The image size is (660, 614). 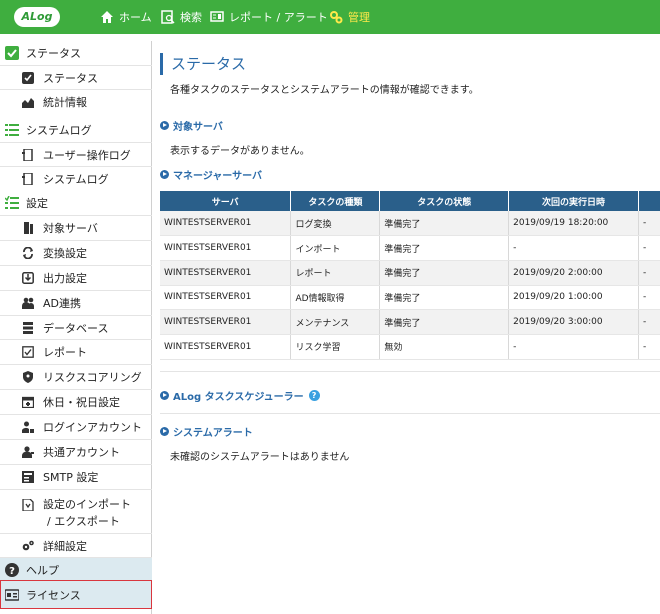 What do you see at coordinates (76, 569) in the screenshot?
I see `sidebar-section-help: ? ヘルプ` at bounding box center [76, 569].